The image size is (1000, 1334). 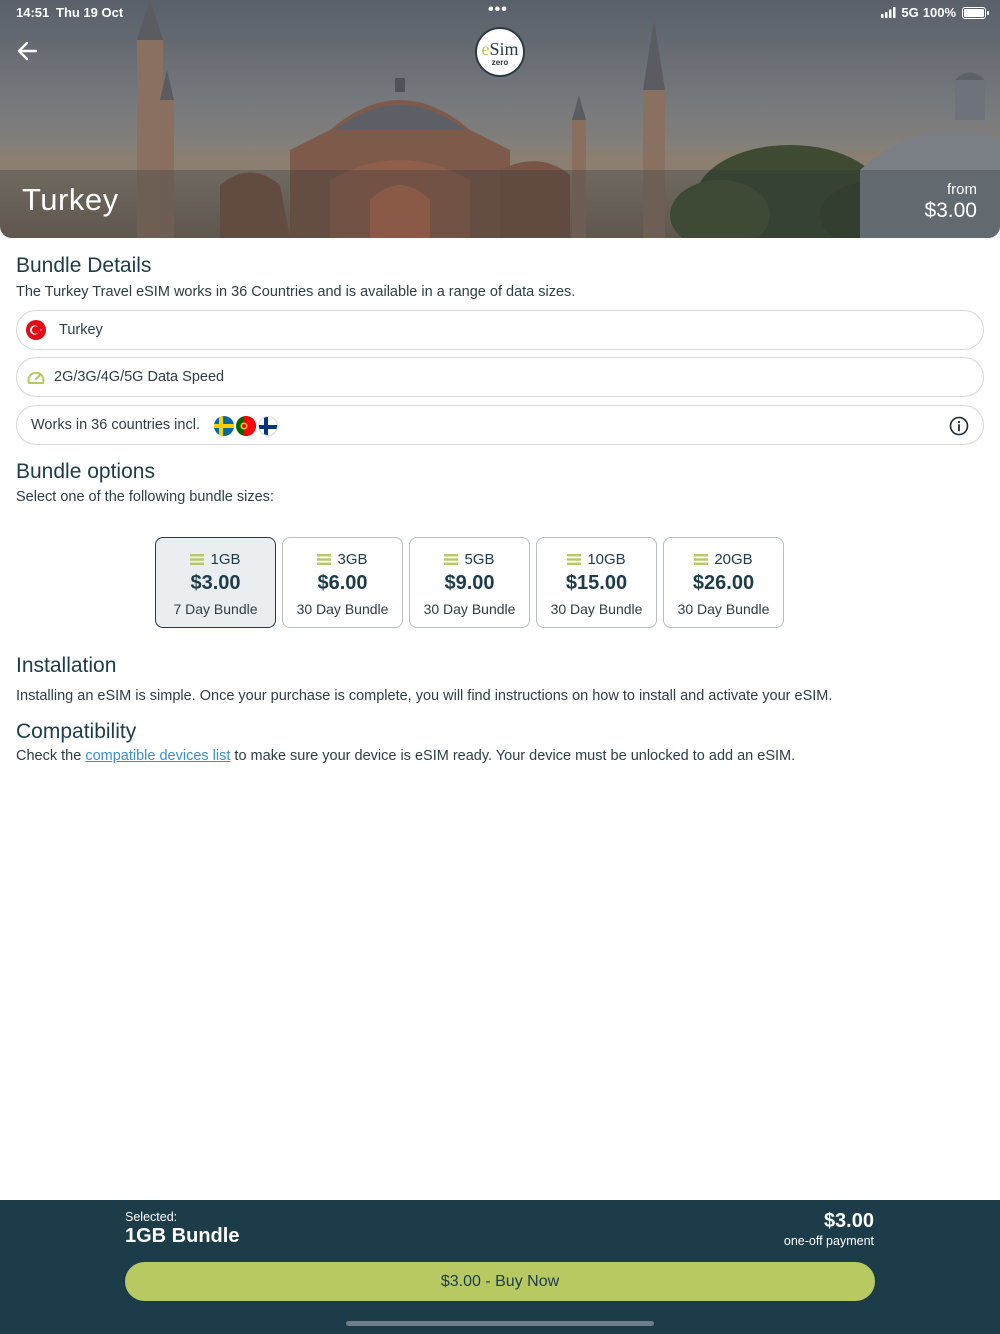 What do you see at coordinates (500, 425) in the screenshot?
I see `coverage-pill: Works in 36 countries incl.` at bounding box center [500, 425].